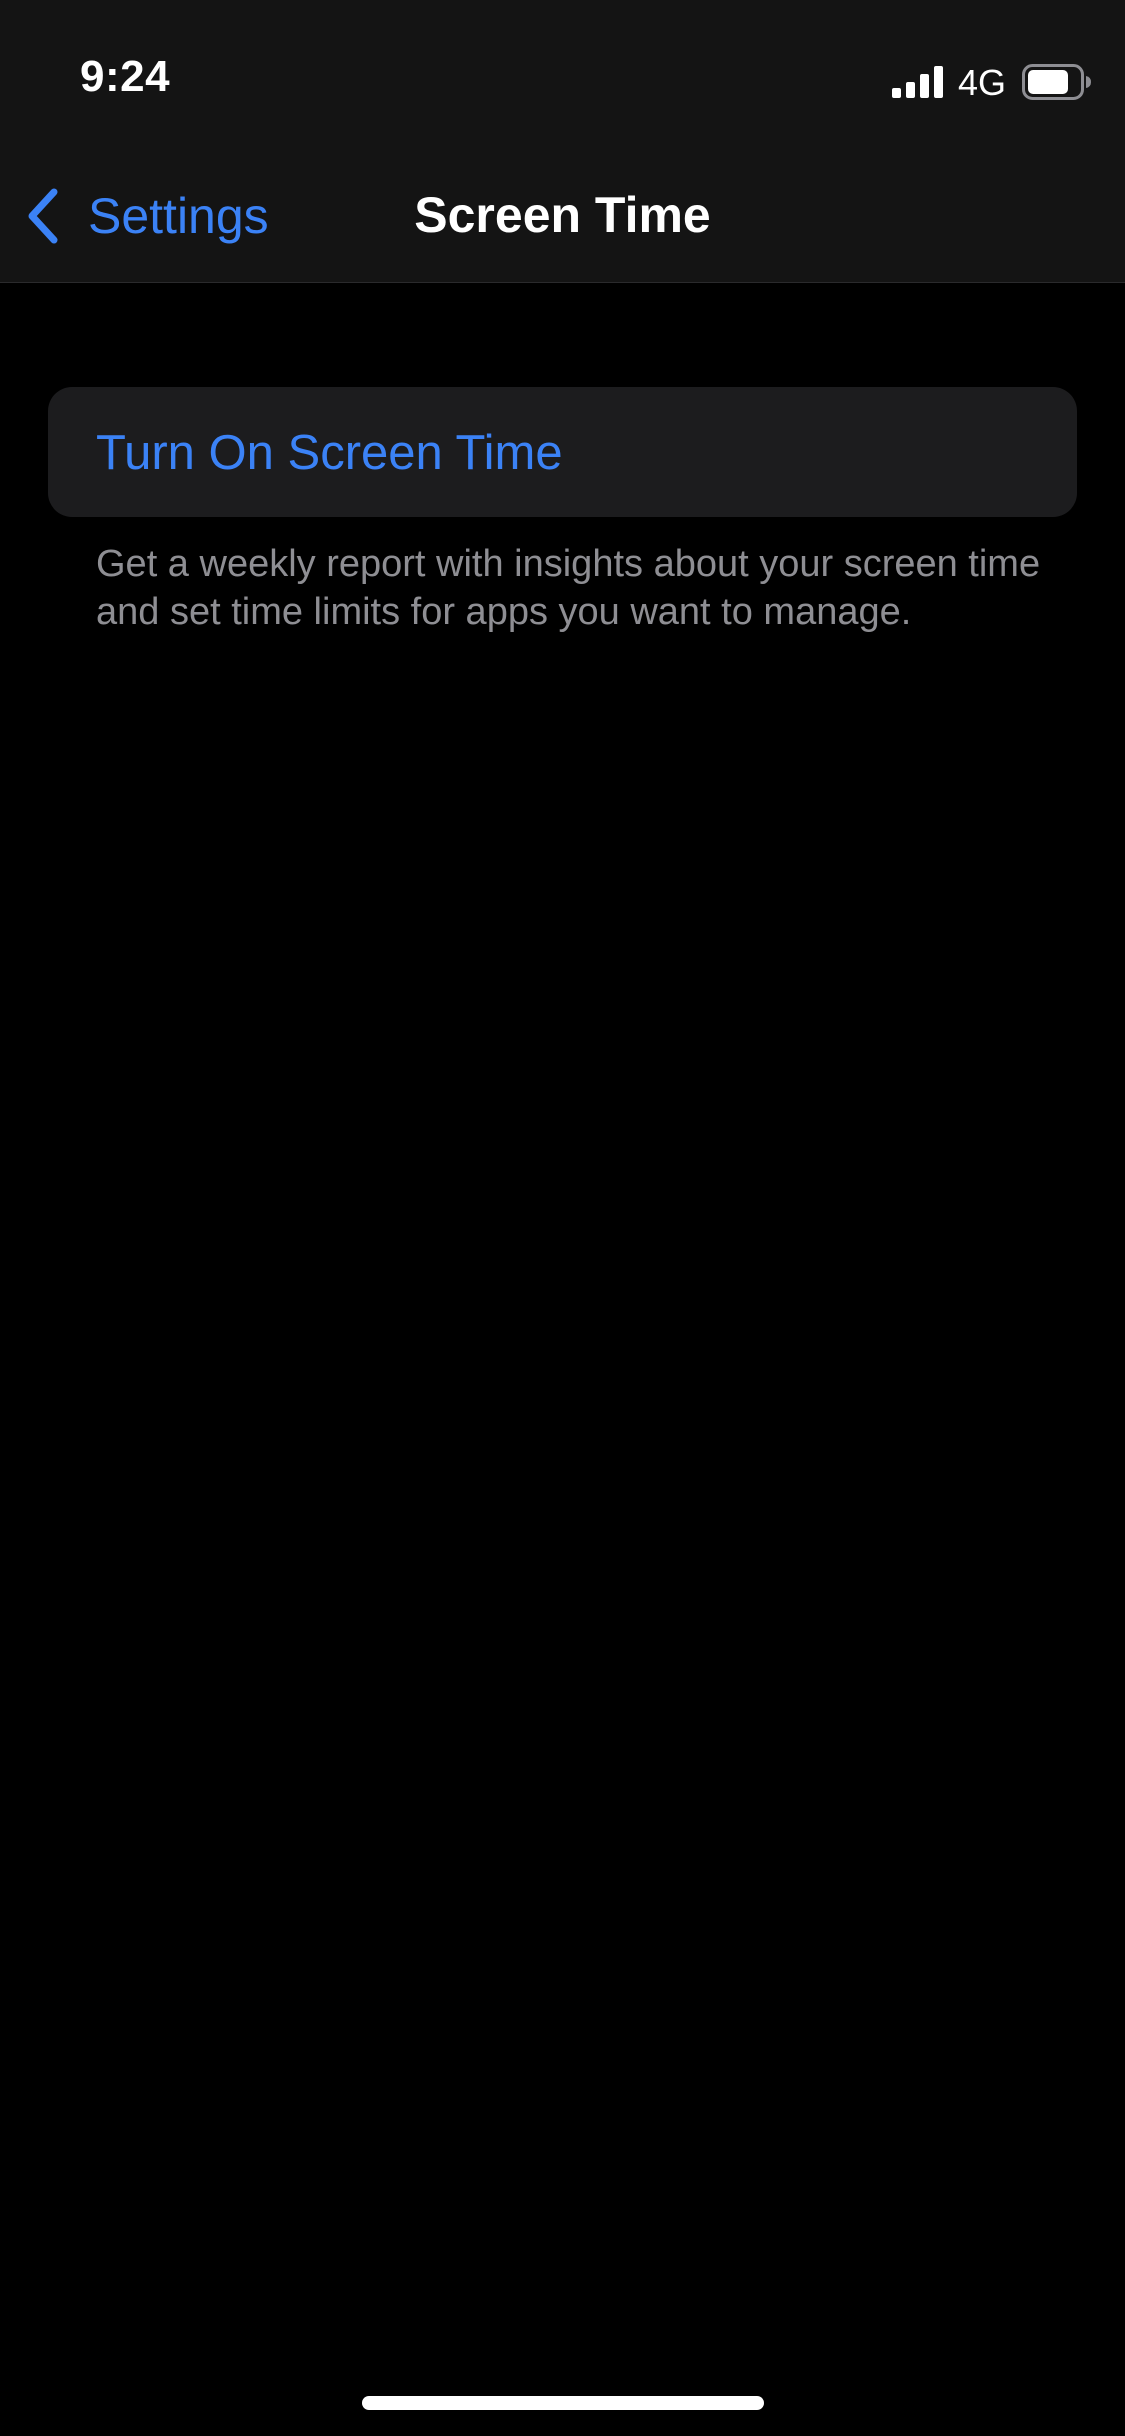 This screenshot has height=2436, width=1125. Describe the element at coordinates (329, 453) in the screenshot. I see `turn-on-screen-time-label: Turn On Screen Time` at that location.